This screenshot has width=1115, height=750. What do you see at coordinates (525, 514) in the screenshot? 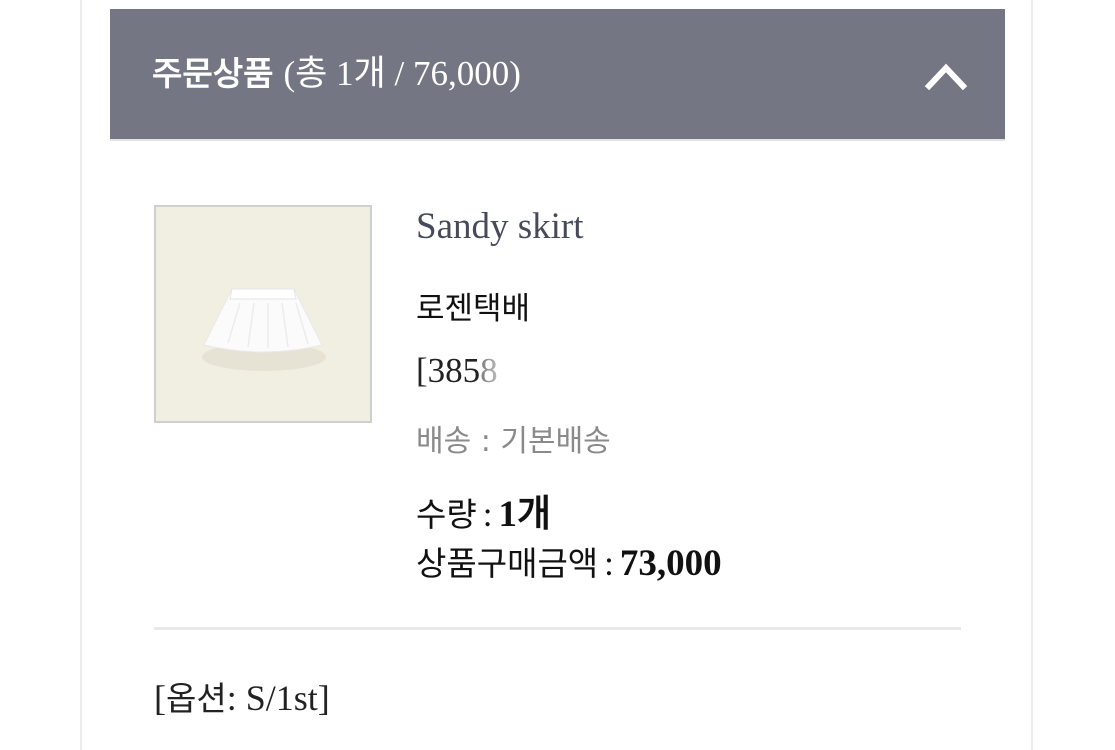
I see `quantity-value: 1개` at bounding box center [525, 514].